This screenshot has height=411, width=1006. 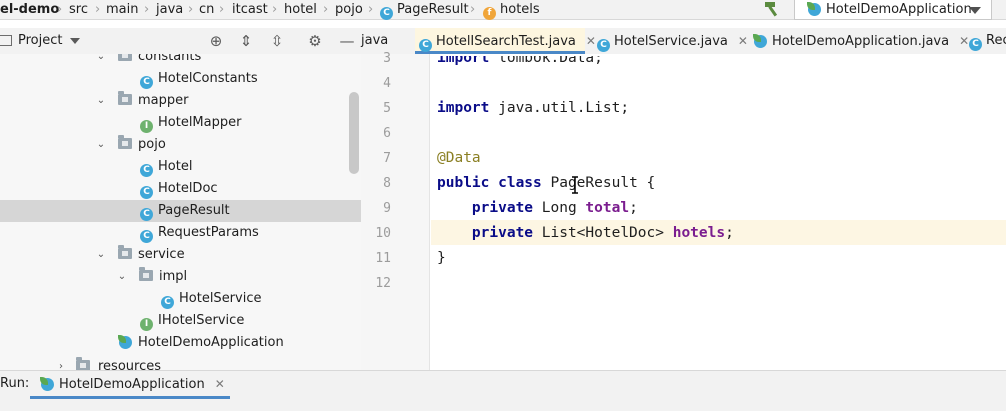 I want to click on tab-label: HotelDemoApplication.java, so click(x=861, y=41).